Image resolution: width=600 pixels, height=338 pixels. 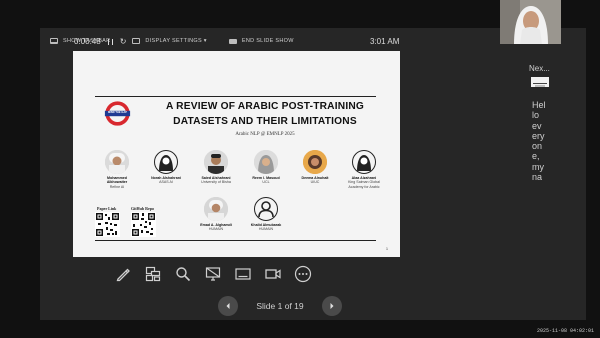 I want to click on zoom-button, so click(x=183, y=274).